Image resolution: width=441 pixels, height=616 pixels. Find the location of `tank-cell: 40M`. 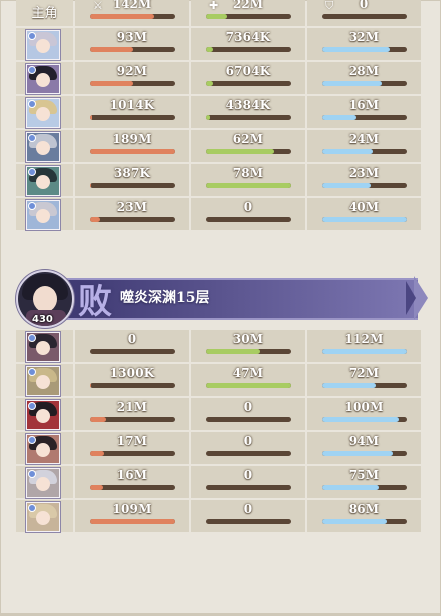

tank-cell: 40M is located at coordinates (364, 214).